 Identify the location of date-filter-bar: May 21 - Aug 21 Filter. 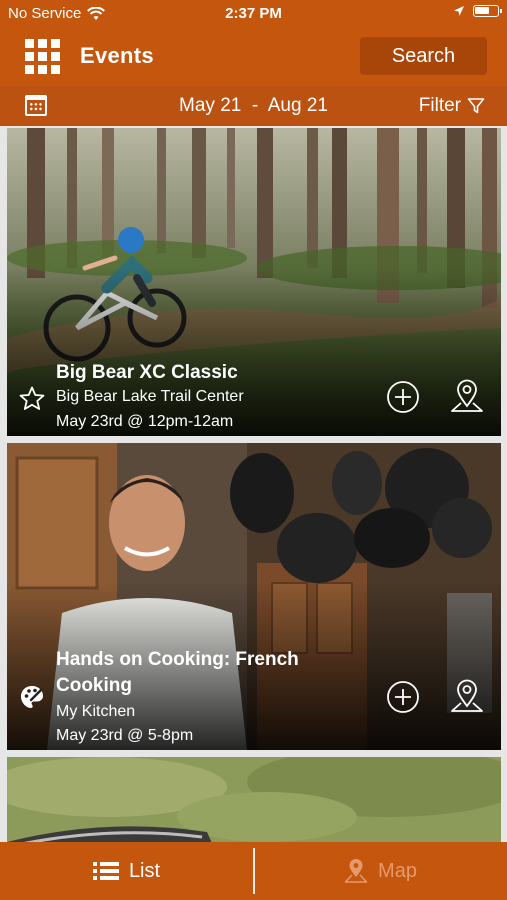
(253, 106).